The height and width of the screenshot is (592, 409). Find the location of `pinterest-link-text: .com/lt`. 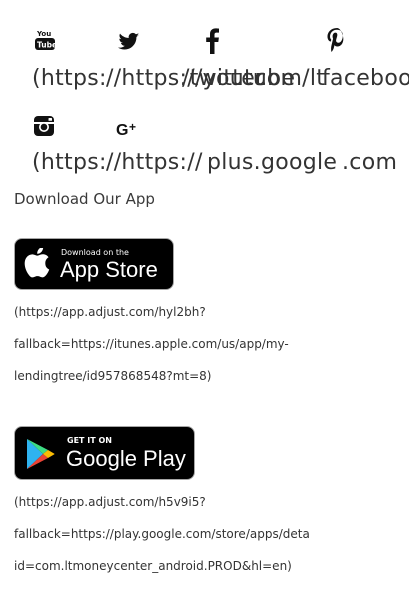

pinterest-link-text: .com/lt is located at coordinates (286, 78).